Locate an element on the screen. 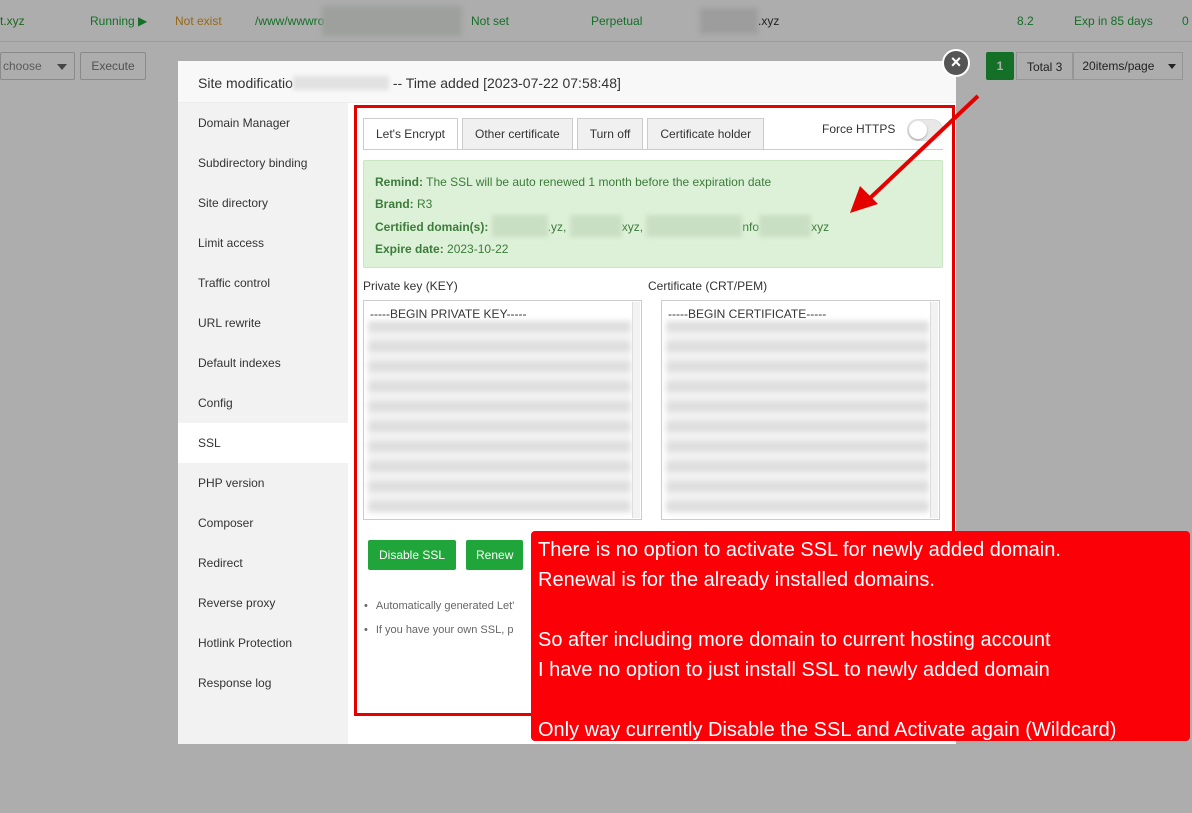 The height and width of the screenshot is (813, 1192). arrow-head-icon is located at coordinates (864, 199).